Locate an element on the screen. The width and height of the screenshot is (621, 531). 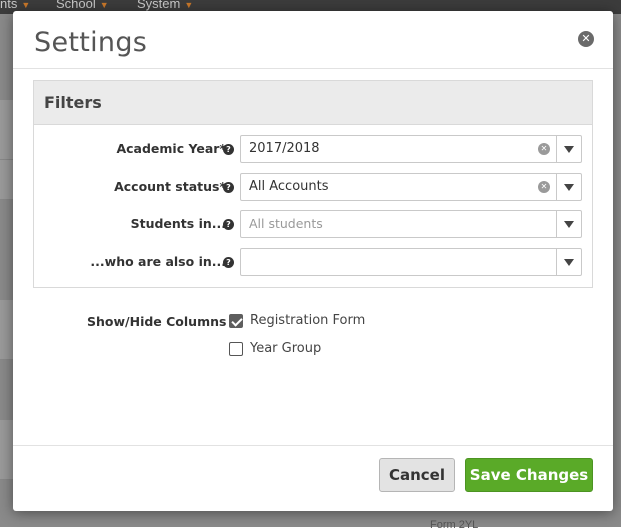
modal-footer: Cancel Save Changes is located at coordinates (313, 478).